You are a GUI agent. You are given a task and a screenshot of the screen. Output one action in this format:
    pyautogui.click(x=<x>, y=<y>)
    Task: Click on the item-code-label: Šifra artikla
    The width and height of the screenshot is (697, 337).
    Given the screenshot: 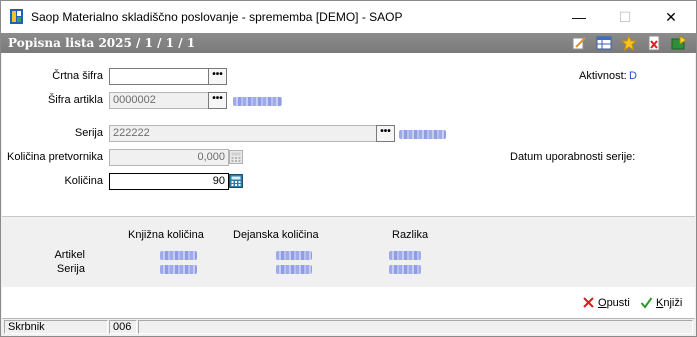 What is the action you would take?
    pyautogui.click(x=75, y=100)
    